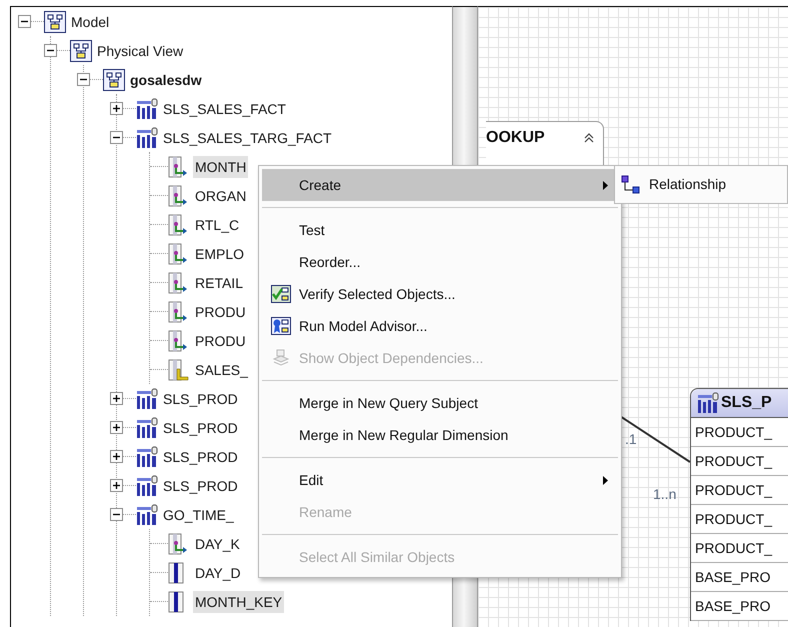  I want to click on menu-item: Edit, so click(440, 480).